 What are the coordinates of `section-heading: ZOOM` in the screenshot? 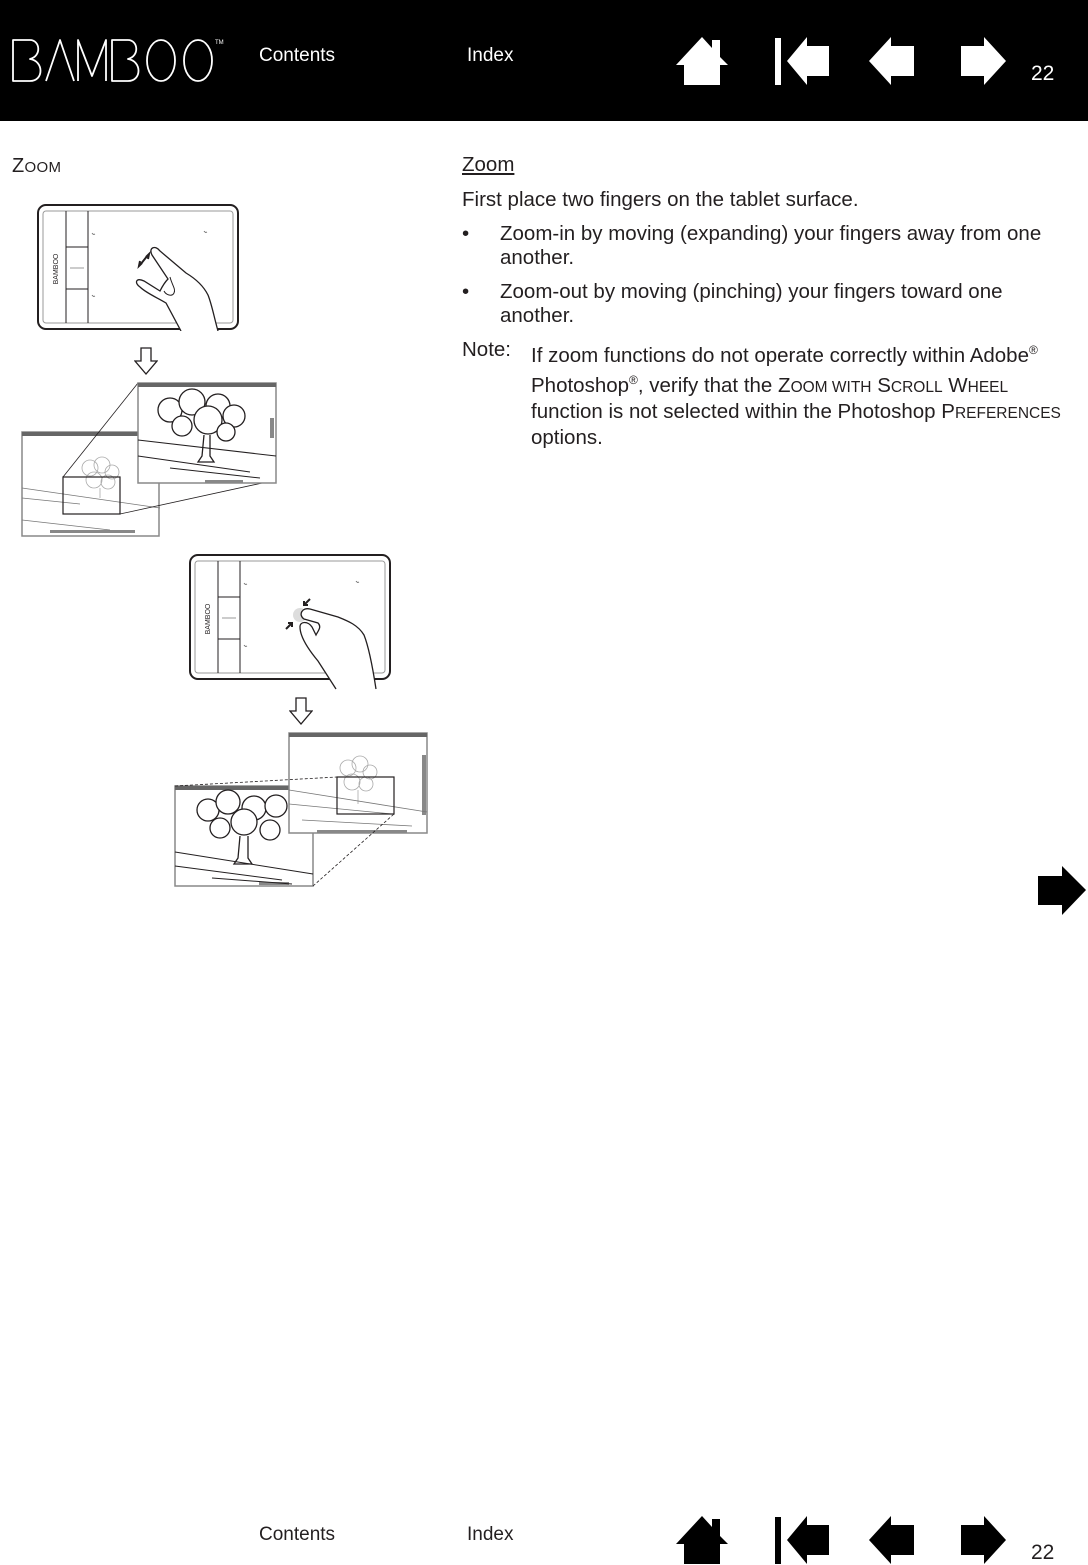 It's located at (36, 166).